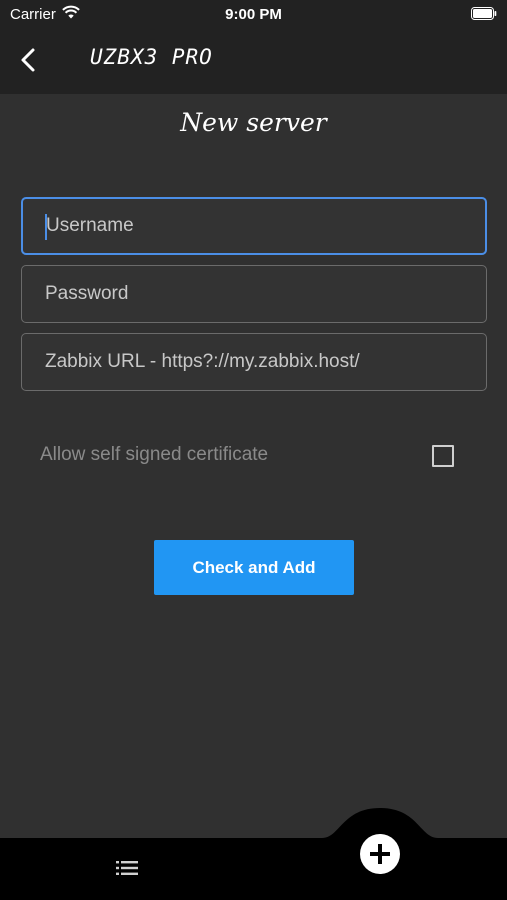  I want to click on zabbix-url-field, so click(254, 362).